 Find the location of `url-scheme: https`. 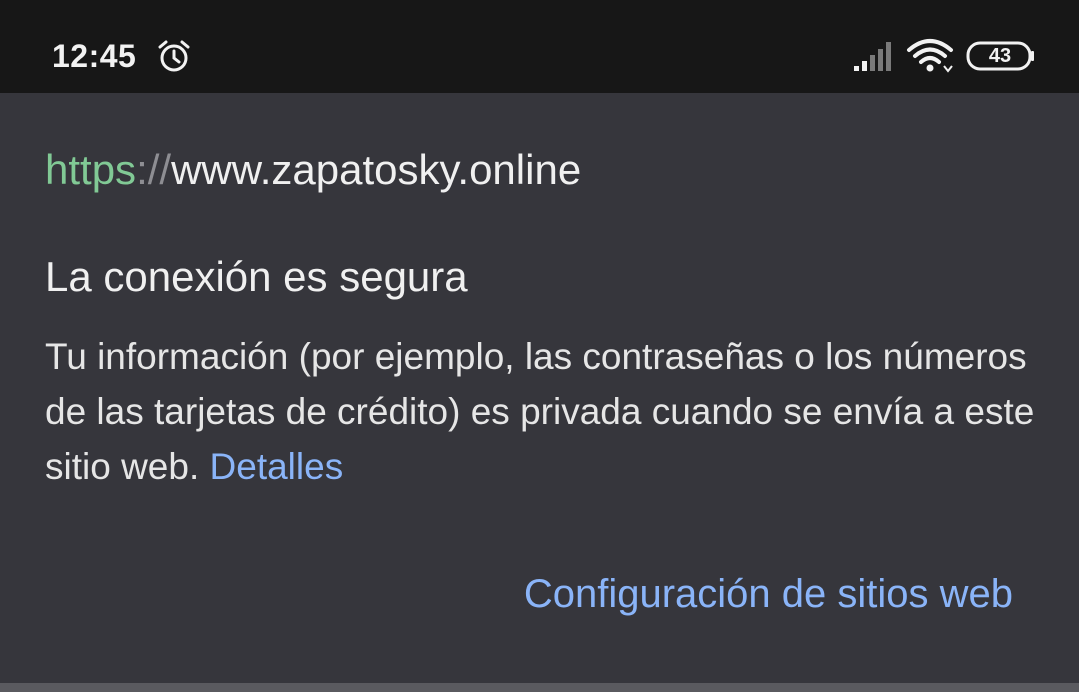

url-scheme: https is located at coordinates (91, 169).